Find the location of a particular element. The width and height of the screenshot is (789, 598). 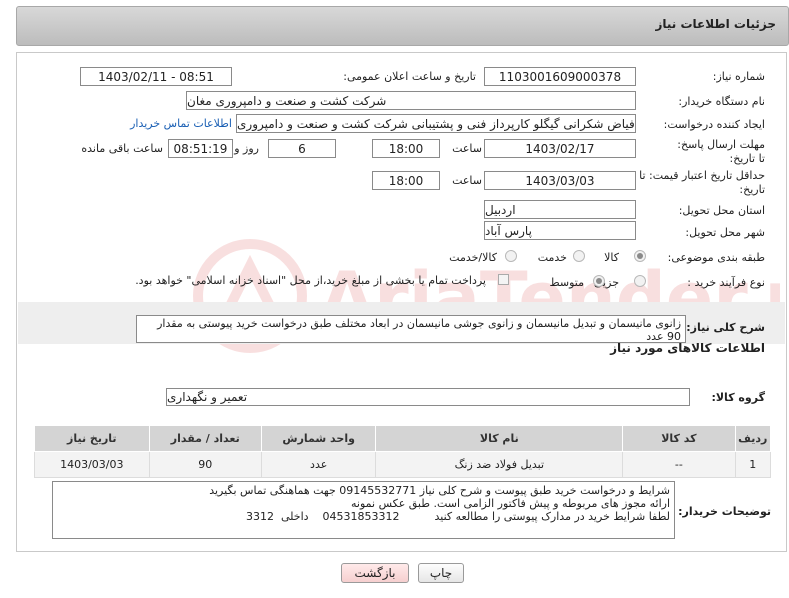

radio-service is located at coordinates (579, 256).